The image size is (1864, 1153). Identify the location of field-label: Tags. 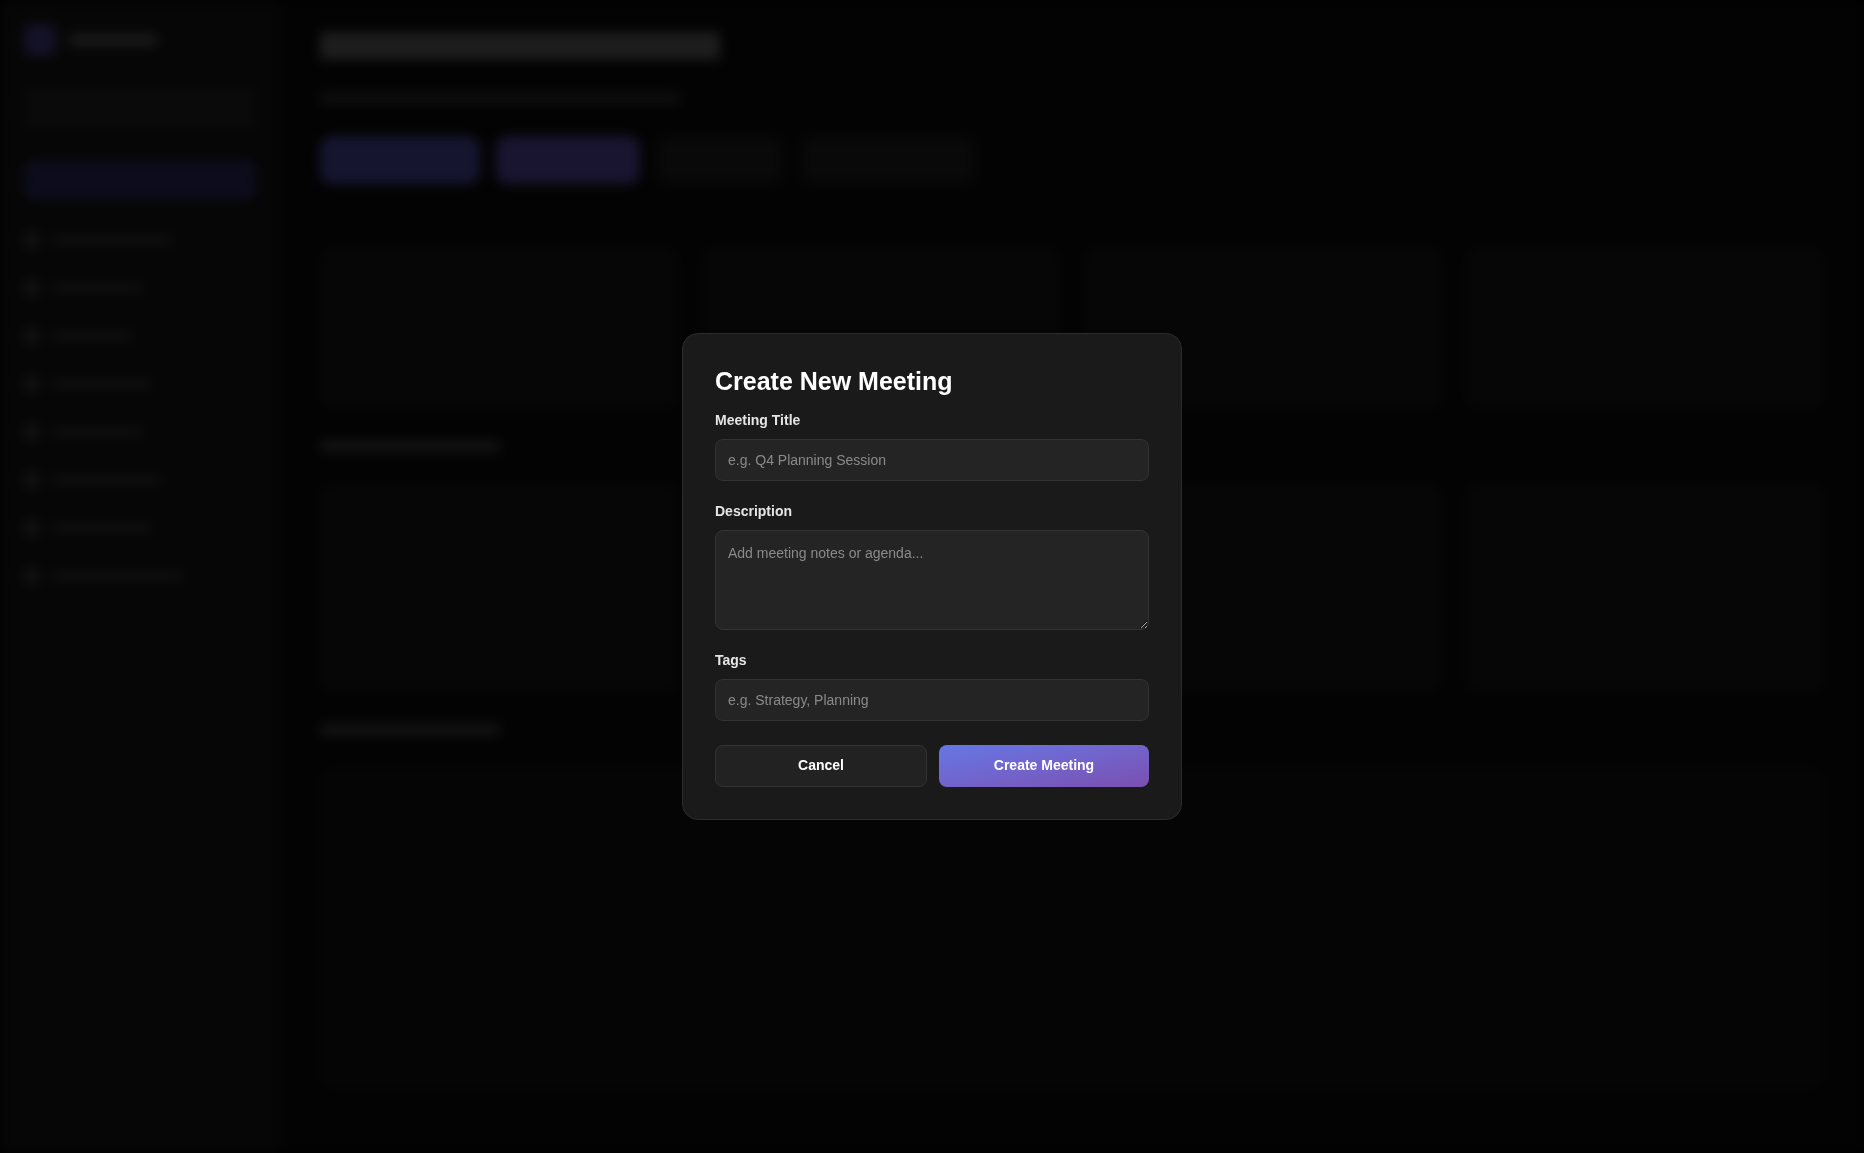
(731, 660).